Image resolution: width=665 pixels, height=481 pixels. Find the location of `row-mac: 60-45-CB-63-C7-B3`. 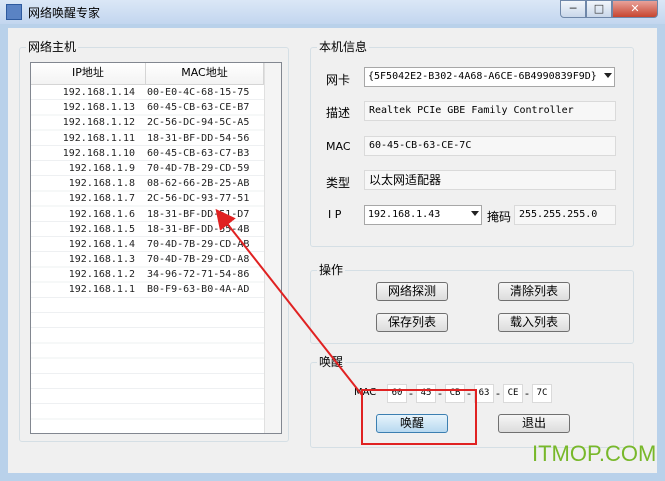

row-mac: 60-45-CB-63-C7-B3 is located at coordinates (198, 153).